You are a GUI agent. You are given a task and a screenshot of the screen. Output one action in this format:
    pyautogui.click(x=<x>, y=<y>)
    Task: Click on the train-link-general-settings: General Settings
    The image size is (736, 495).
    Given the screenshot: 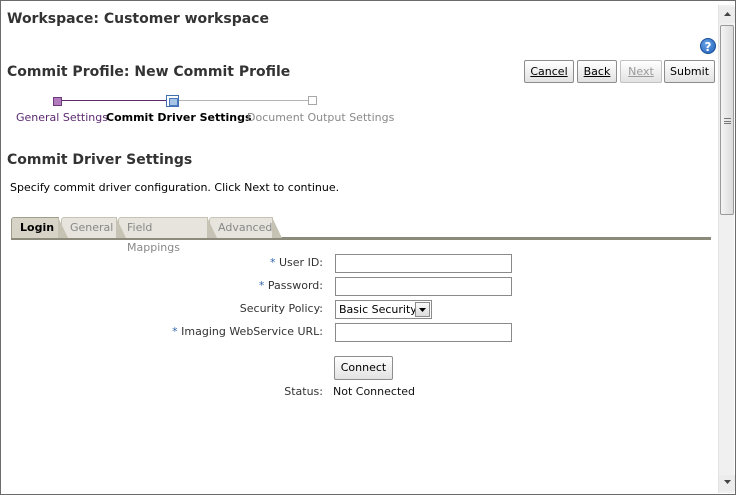 What is the action you would take?
    pyautogui.click(x=62, y=117)
    